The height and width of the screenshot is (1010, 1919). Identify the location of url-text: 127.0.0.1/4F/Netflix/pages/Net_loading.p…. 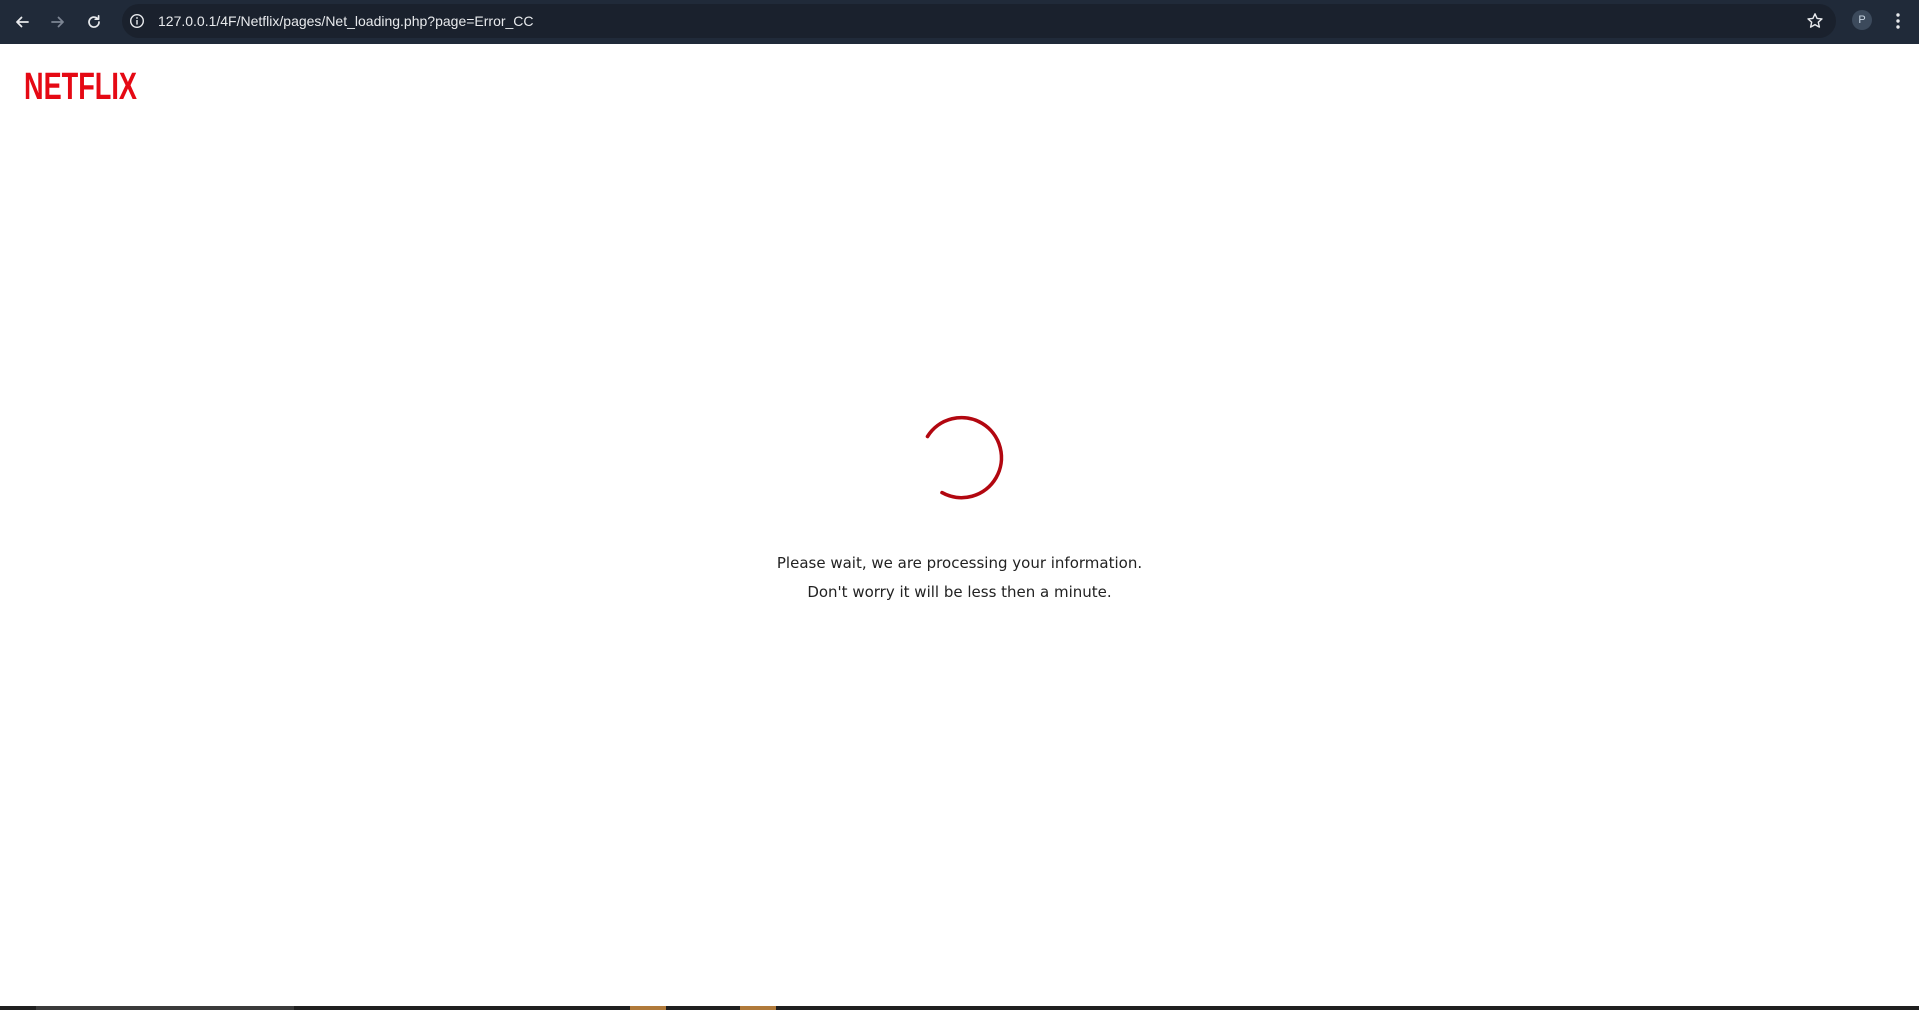
(346, 21).